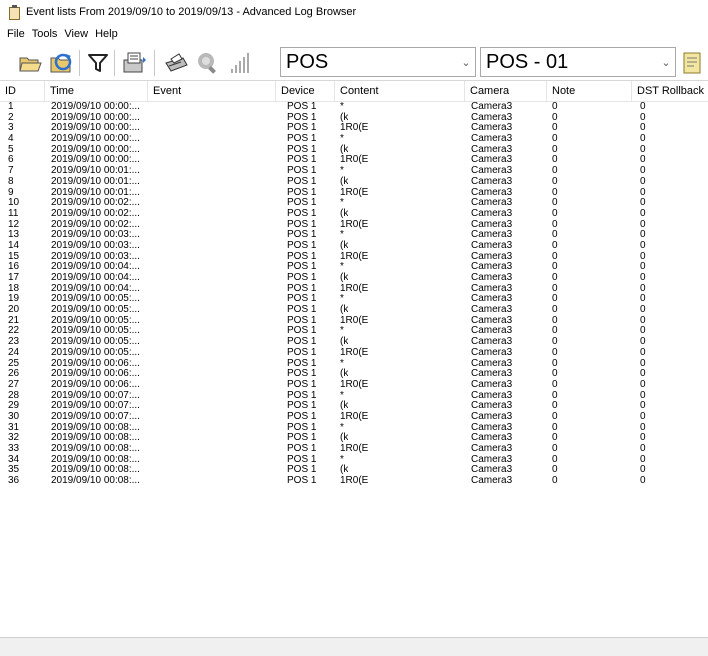 This screenshot has height=656, width=708. I want to click on export-button, so click(134, 63).